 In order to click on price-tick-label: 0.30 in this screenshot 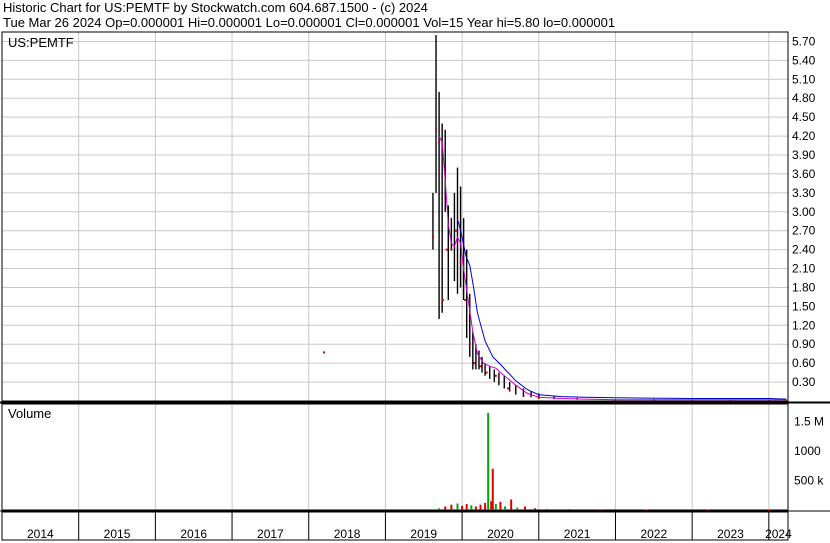, I will do `click(804, 382)`.